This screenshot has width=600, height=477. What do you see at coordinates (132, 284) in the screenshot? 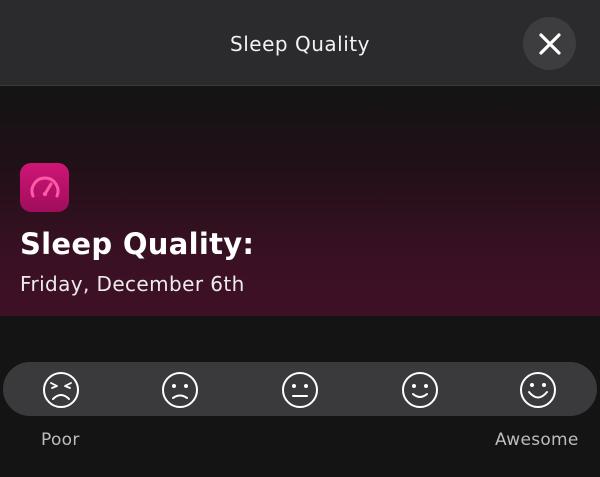
I see `hero-date: Friday, December 6th` at bounding box center [132, 284].